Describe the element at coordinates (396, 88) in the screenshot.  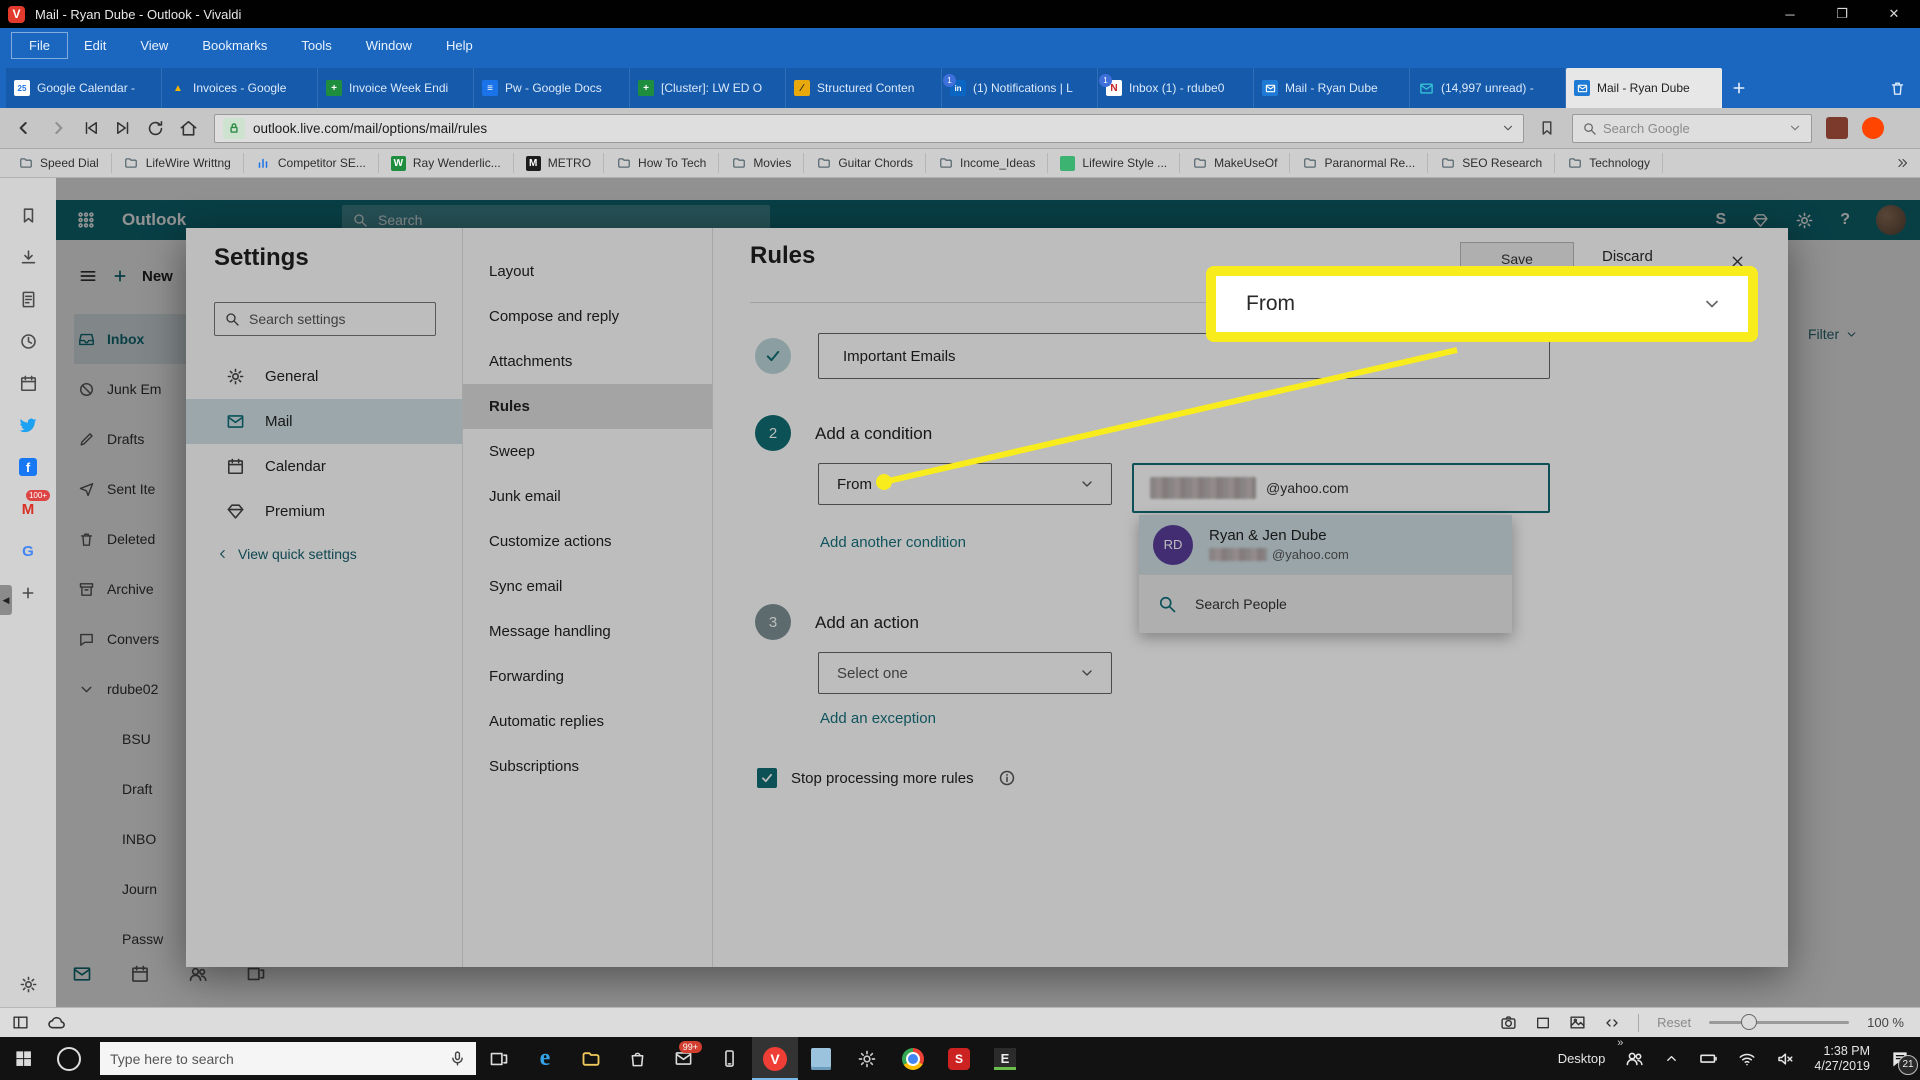
I see `browser-tab: + Invoice Week Endi` at that location.